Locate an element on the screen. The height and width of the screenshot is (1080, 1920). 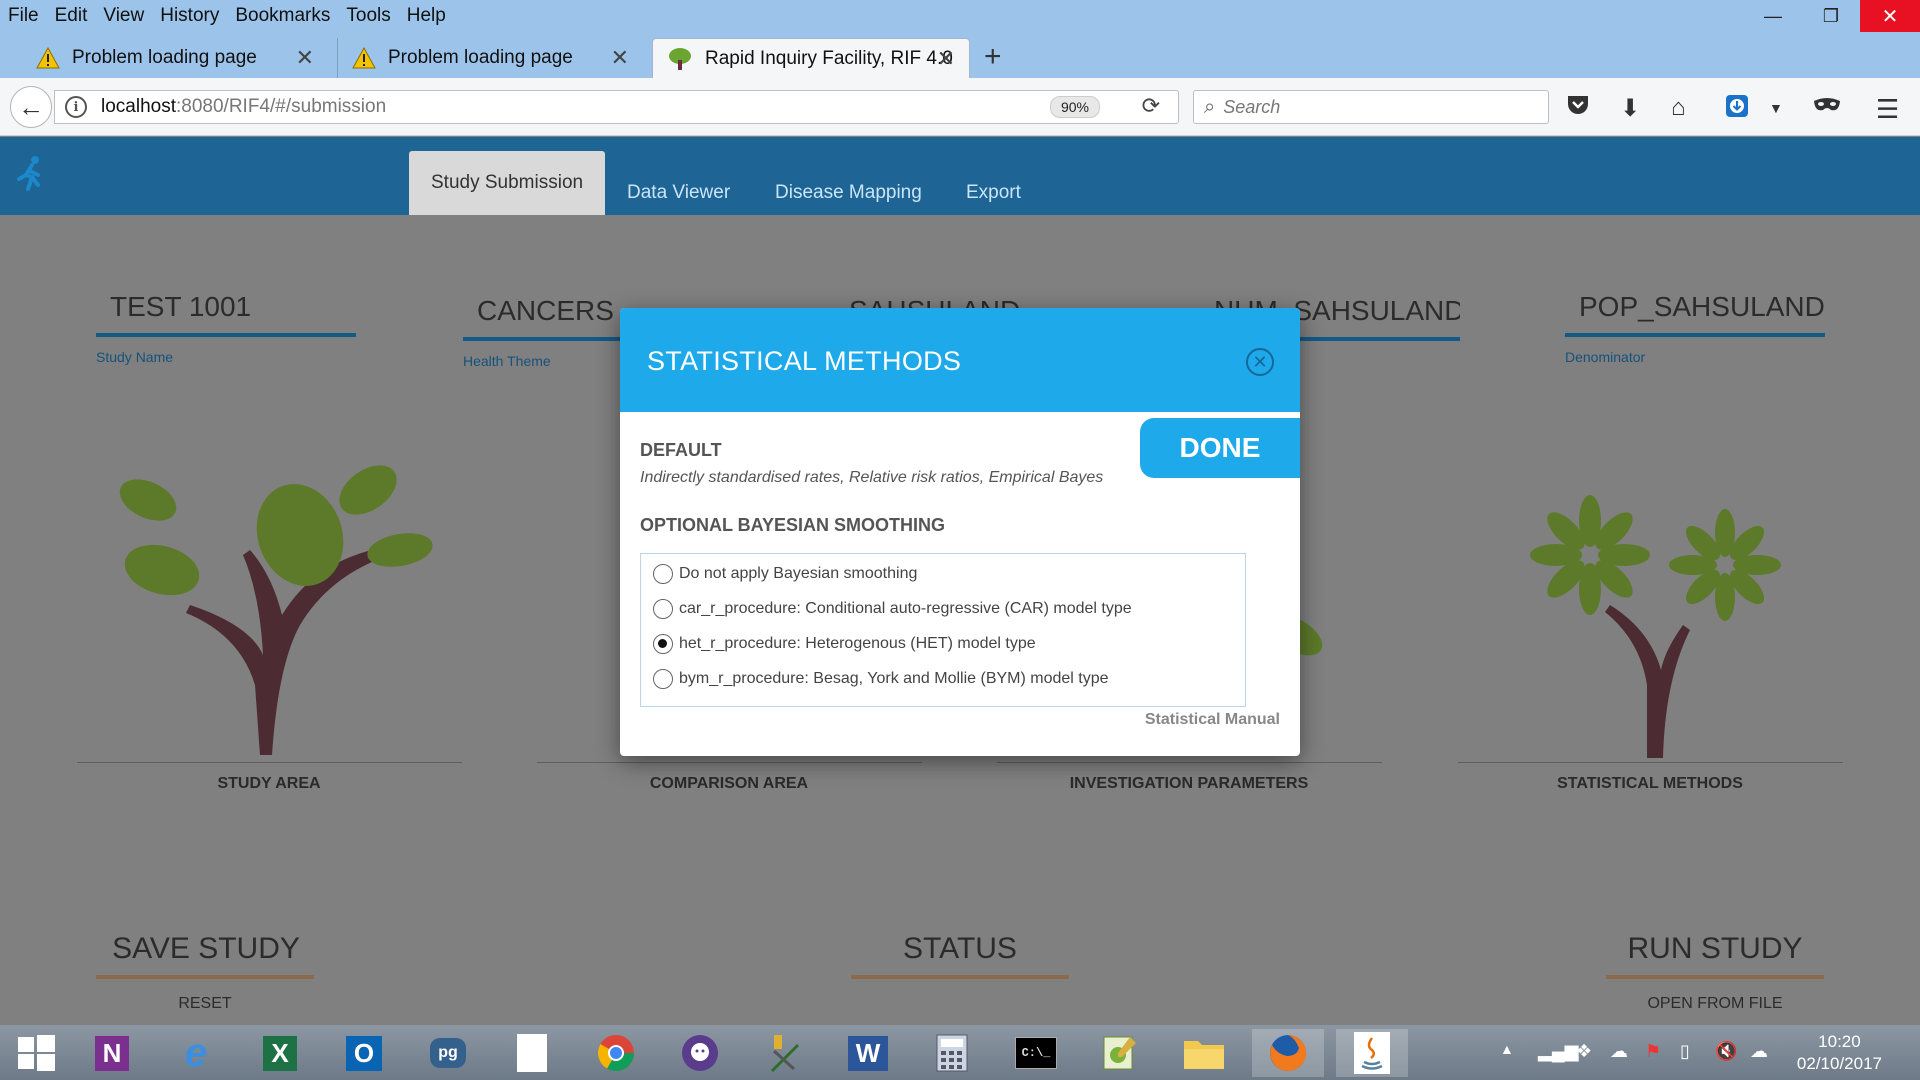
menu-bookmarks: Bookmarks is located at coordinates (282, 16).